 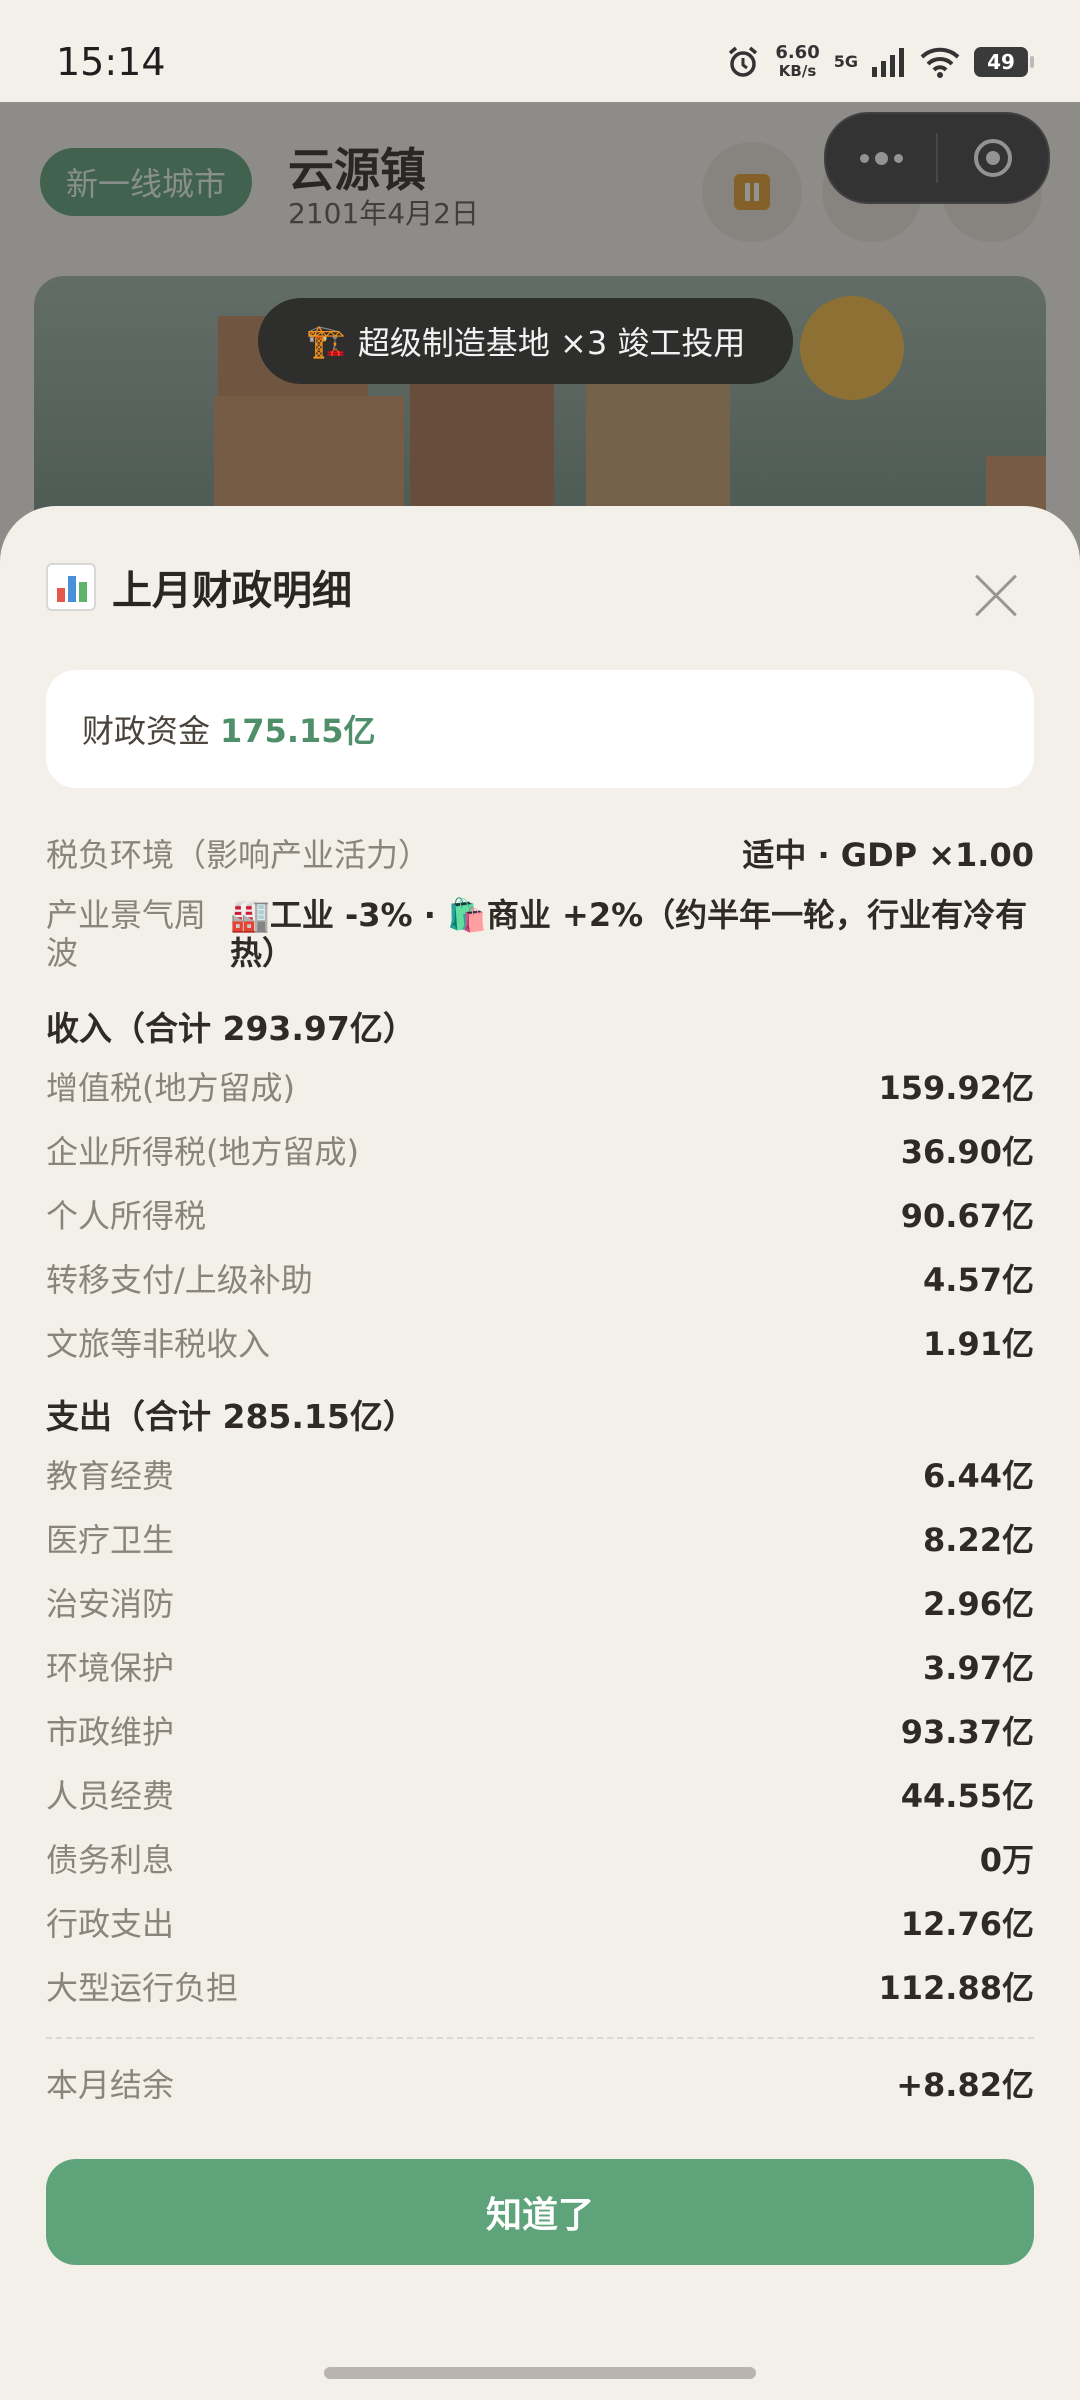 What do you see at coordinates (797, 61) in the screenshot?
I see `net-speed: 6.60 KB/s` at bounding box center [797, 61].